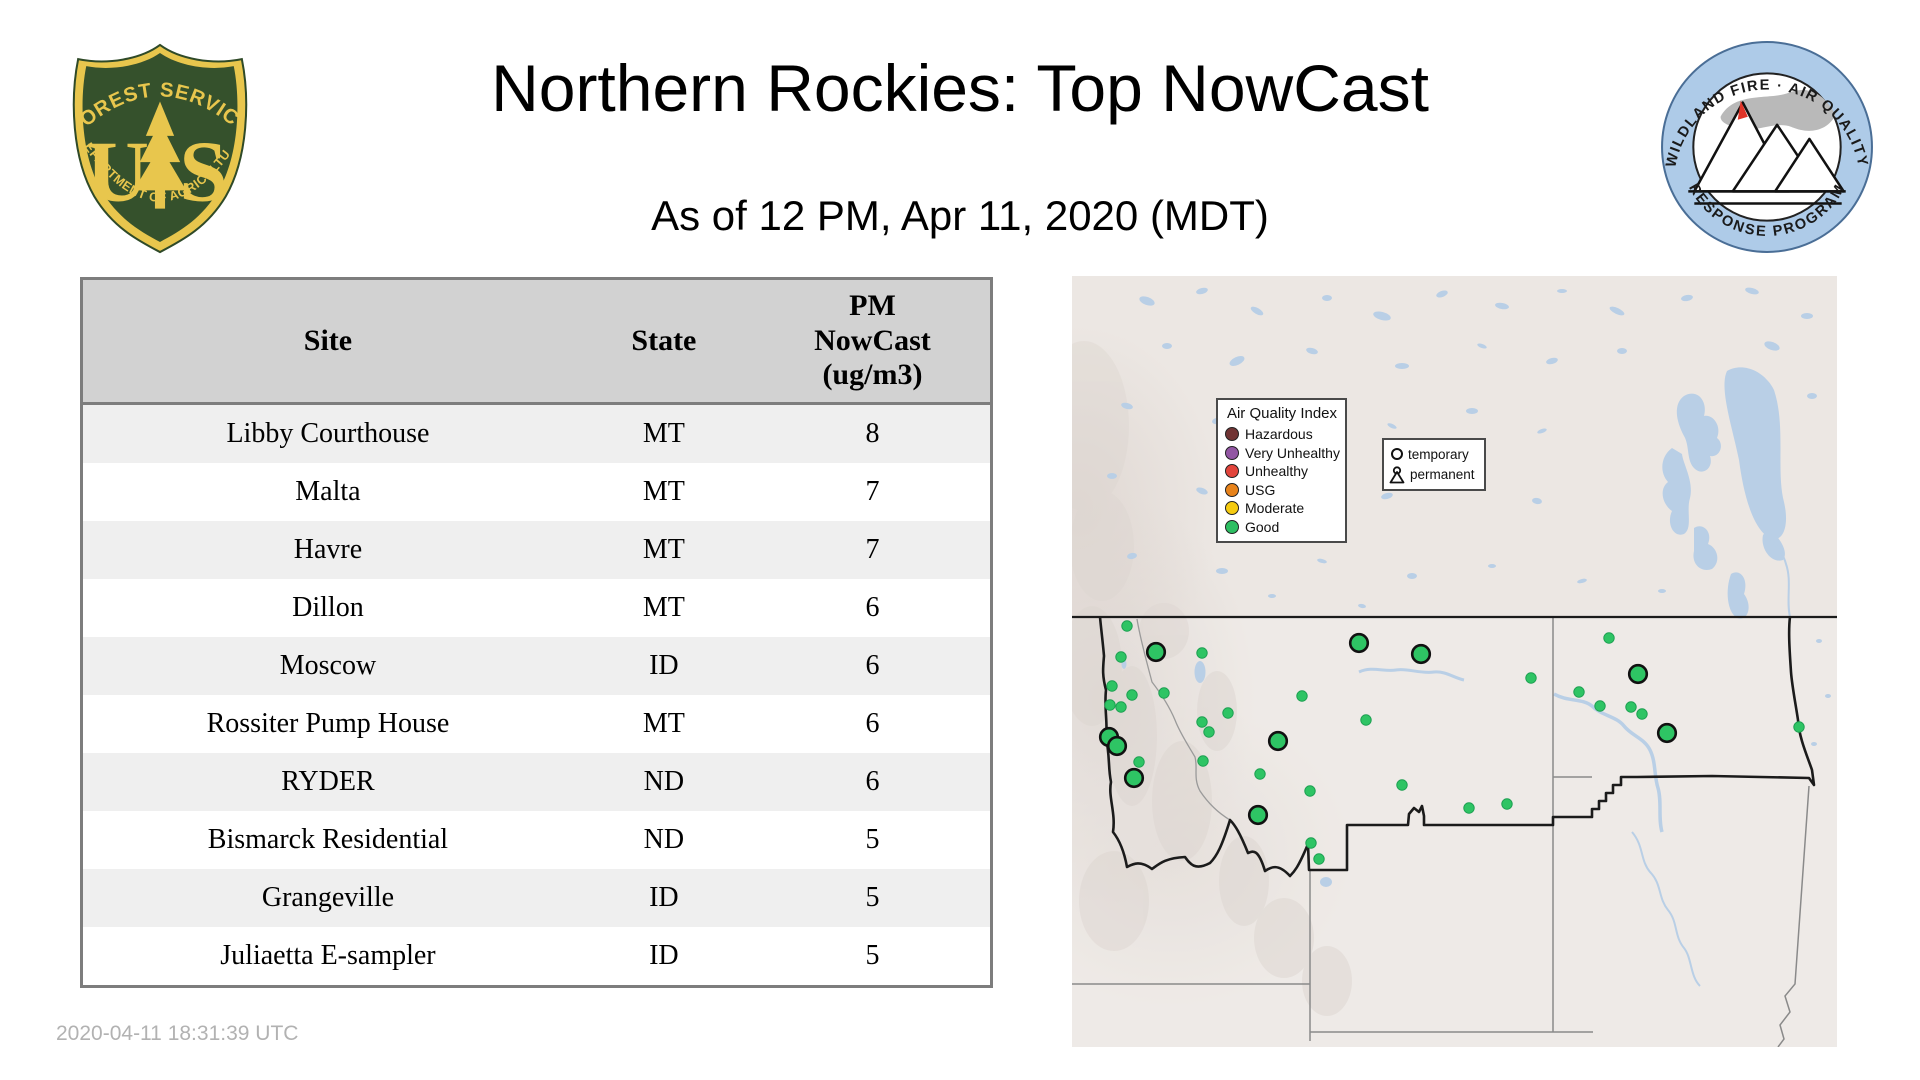 The height and width of the screenshot is (1080, 1920). What do you see at coordinates (960, 88) in the screenshot?
I see `page-title: Northern Rockies: Top NowCast` at bounding box center [960, 88].